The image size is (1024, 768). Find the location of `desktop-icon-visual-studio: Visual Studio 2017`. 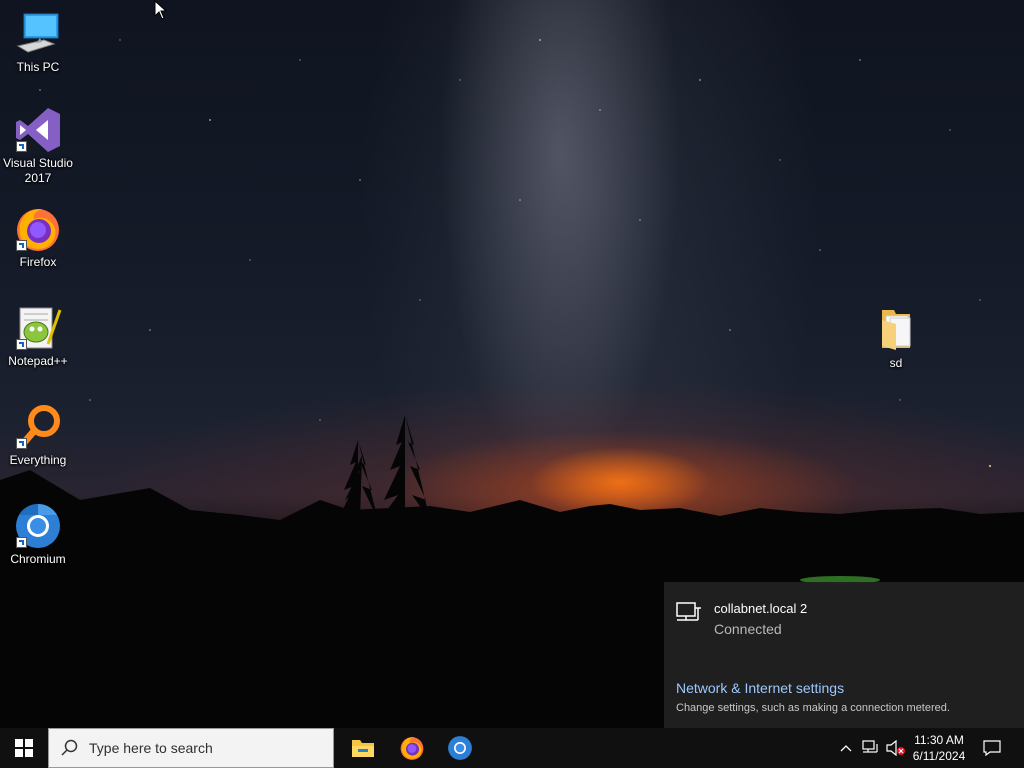

desktop-icon-visual-studio: Visual Studio 2017 is located at coordinates (38, 146).